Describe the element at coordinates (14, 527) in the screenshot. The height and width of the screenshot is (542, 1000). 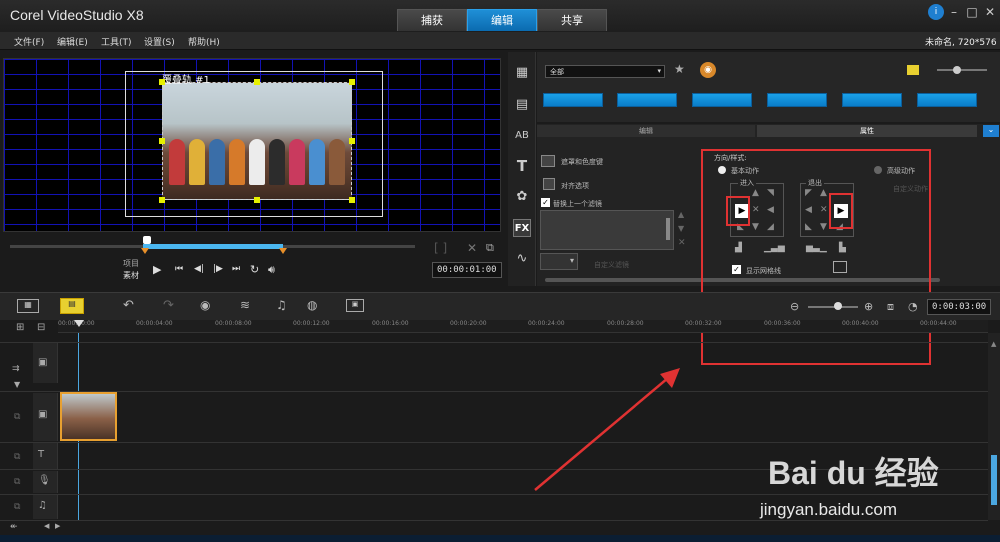
I see `timeline-nav-icon: ↞` at that location.